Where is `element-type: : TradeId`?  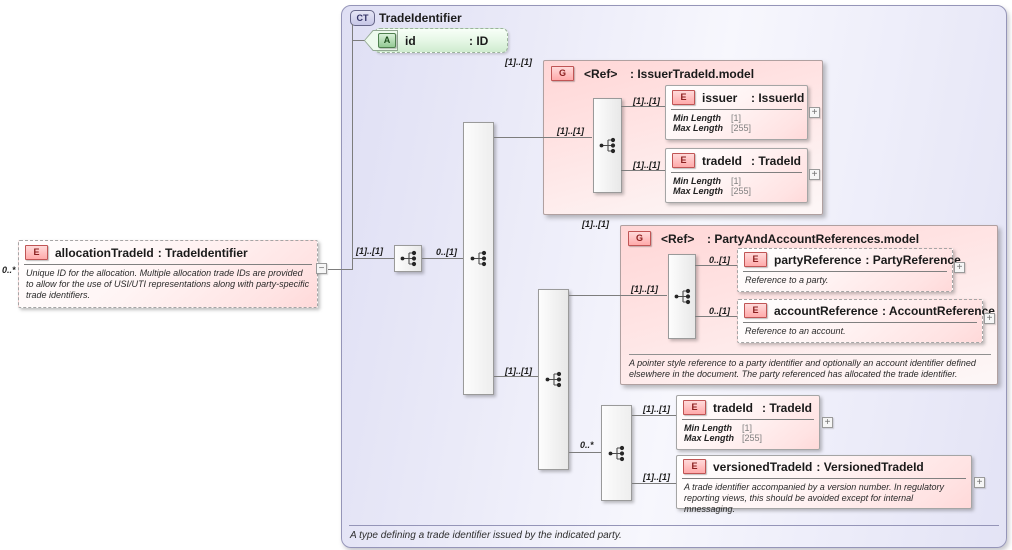
element-type: : TradeId is located at coordinates (776, 160).